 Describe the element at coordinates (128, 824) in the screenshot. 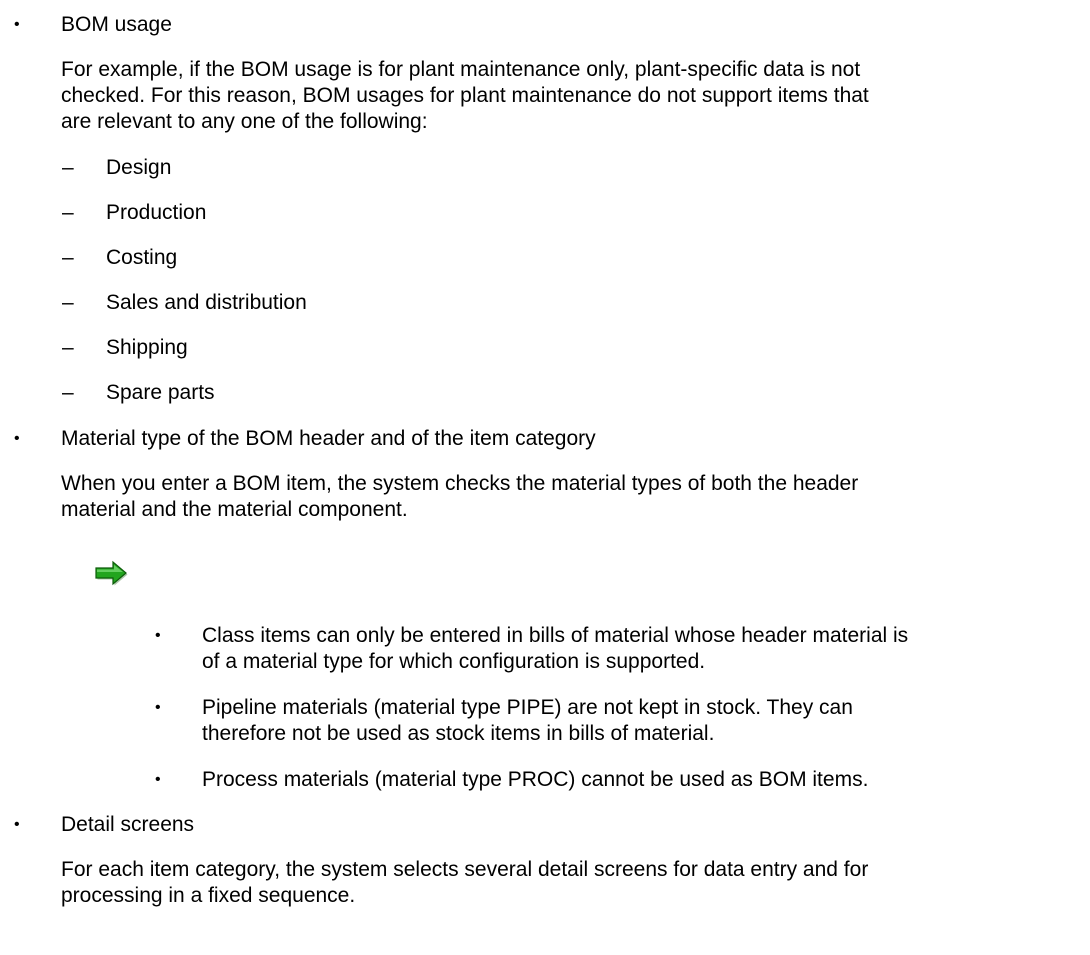

I see `bullet-label: Detail screens` at that location.